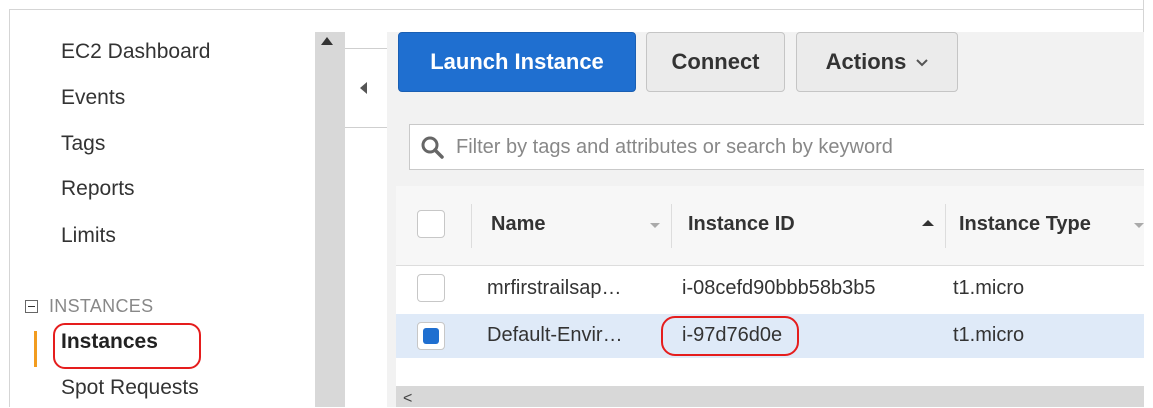  I want to click on table-horizontal-scrollbar: <, so click(770, 396).